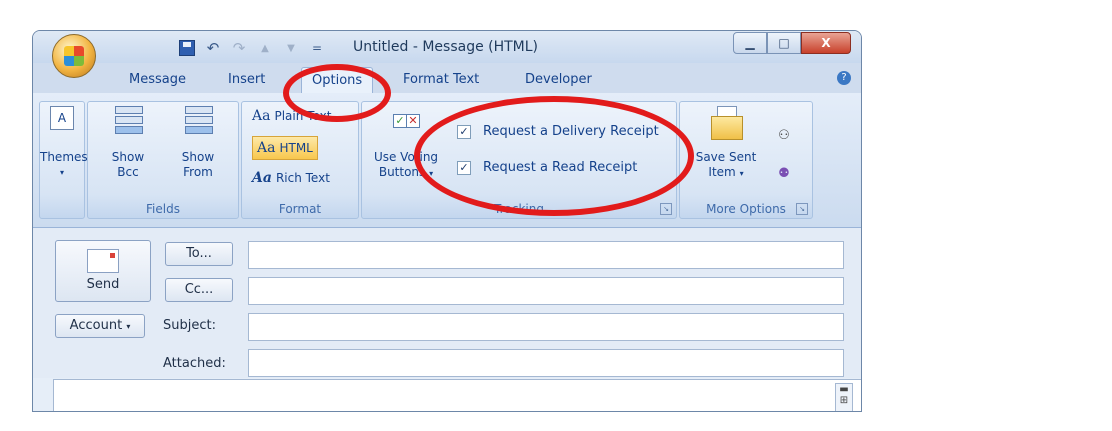 The width and height of the screenshot is (1112, 431). I want to click on office-logo-icon, so click(74, 56).